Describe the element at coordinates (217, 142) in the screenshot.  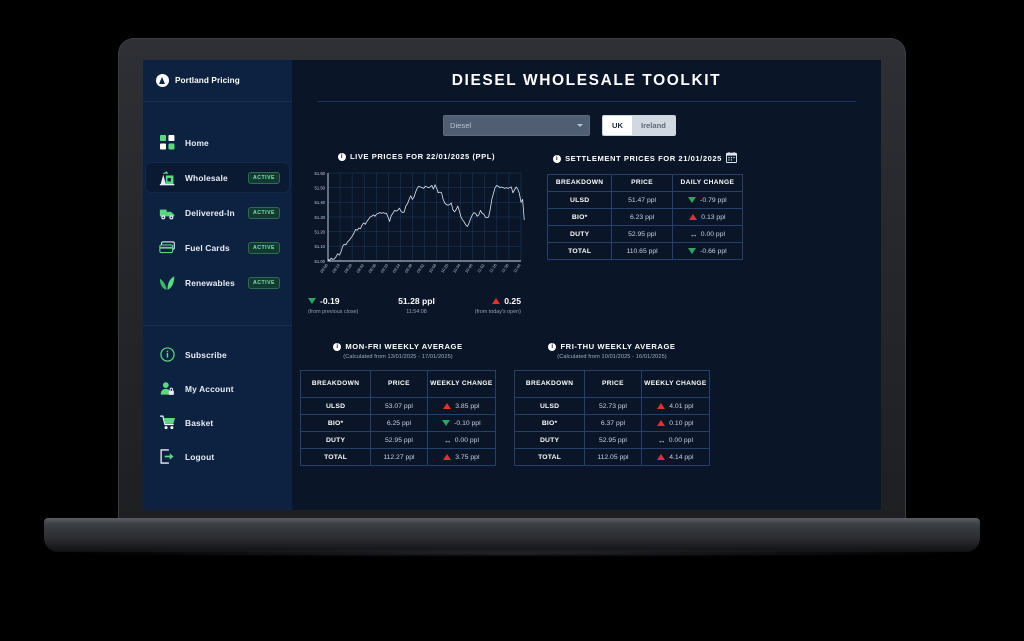
I see `sidebar-item-home: Home` at that location.